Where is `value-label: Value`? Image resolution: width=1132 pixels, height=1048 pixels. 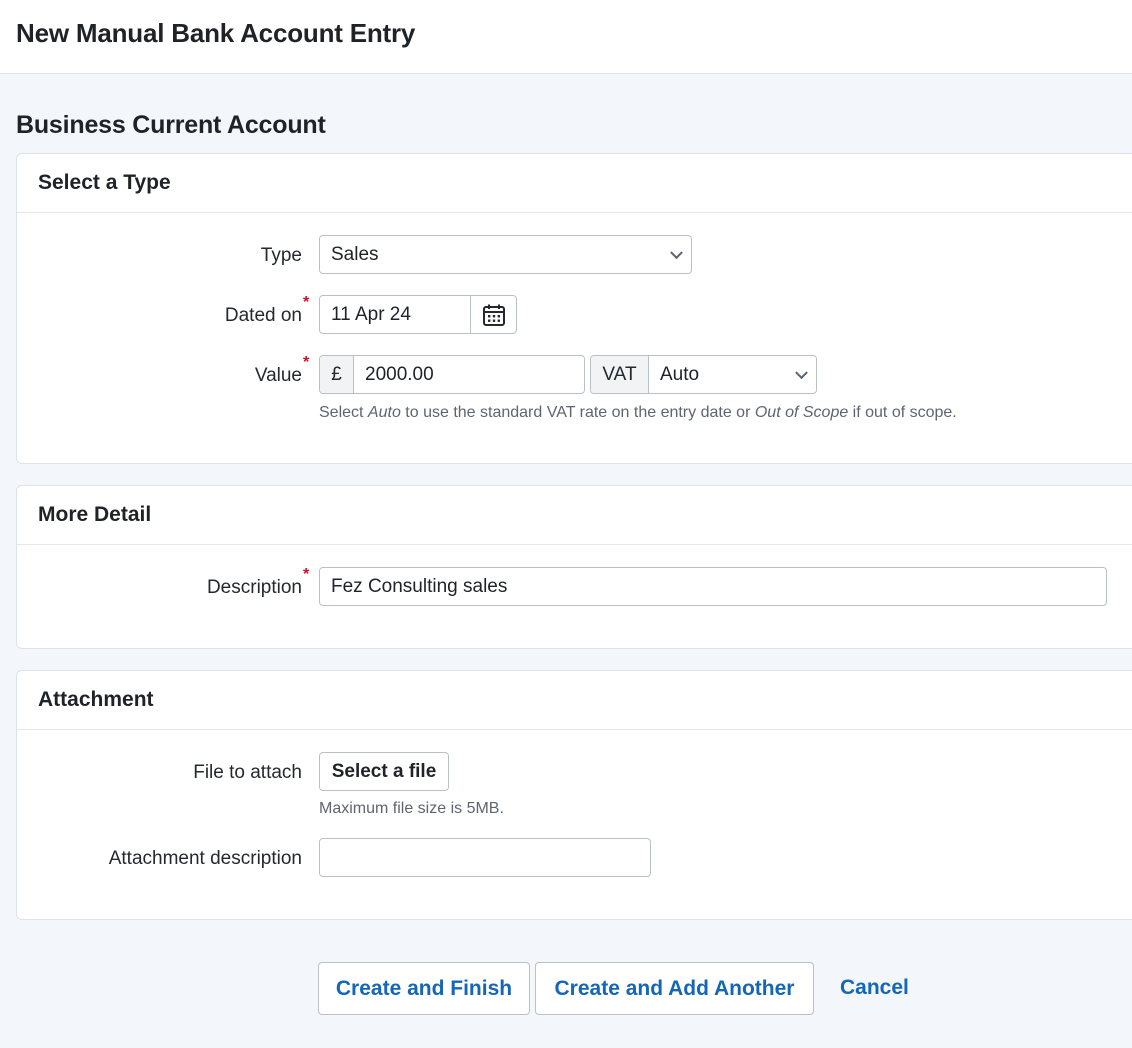
value-label: Value is located at coordinates (278, 375).